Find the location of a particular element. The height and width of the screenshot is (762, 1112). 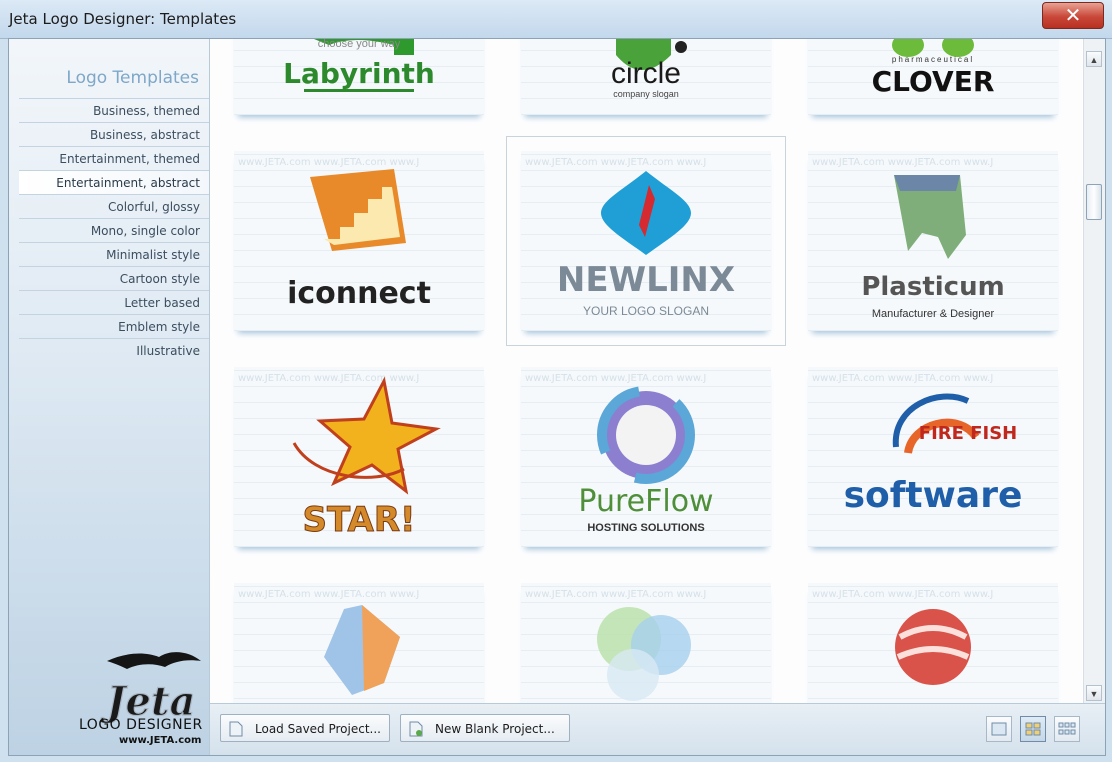

logo-slogan: FIRE FISH is located at coordinates (968, 433).